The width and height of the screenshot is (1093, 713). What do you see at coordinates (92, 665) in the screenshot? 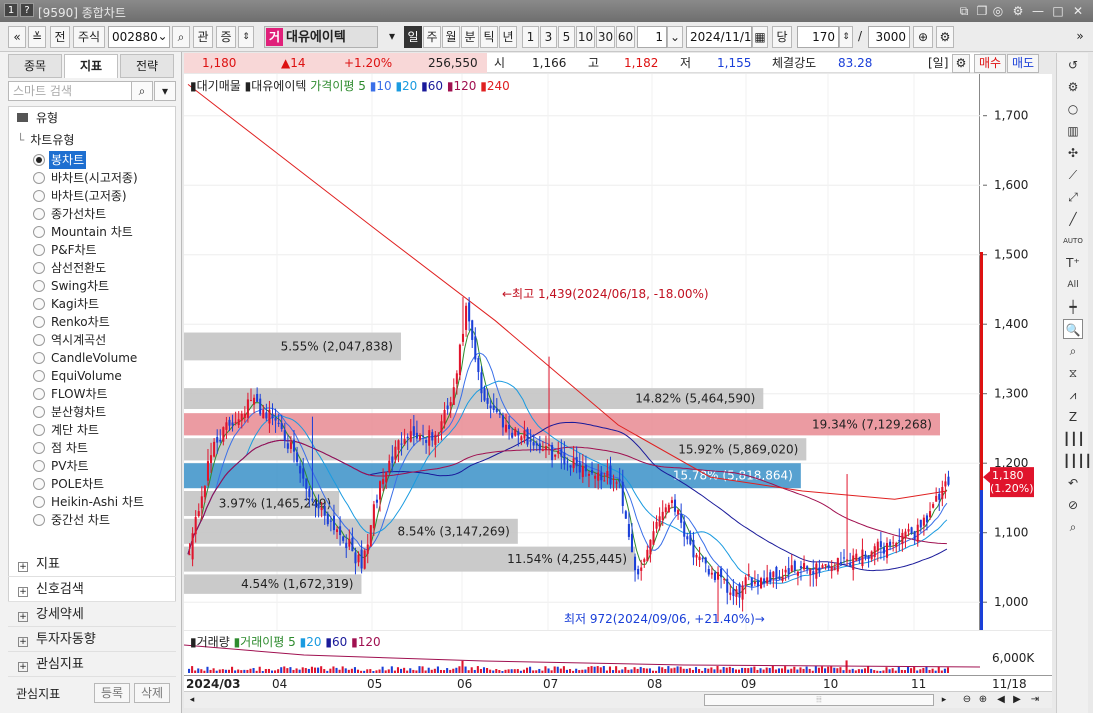
I see `section-4: + 관심지표` at bounding box center [92, 665].